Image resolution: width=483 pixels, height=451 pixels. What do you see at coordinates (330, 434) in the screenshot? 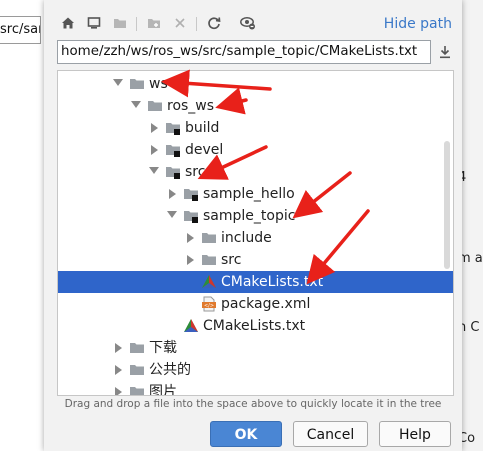
I see `cancel-button: Cancel` at bounding box center [330, 434].